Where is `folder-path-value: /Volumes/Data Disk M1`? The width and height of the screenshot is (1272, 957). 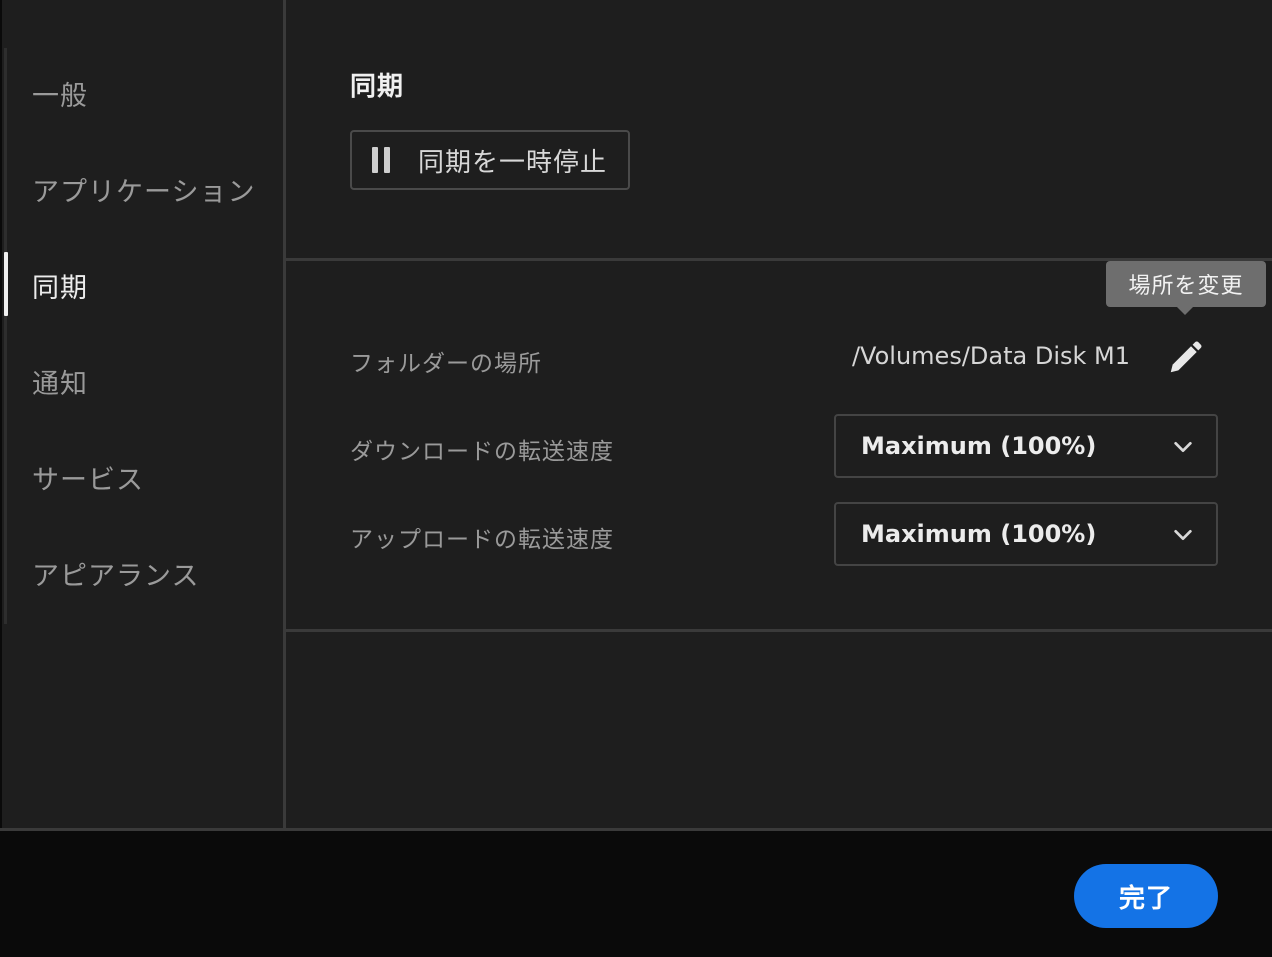
folder-path-value: /Volumes/Data Disk M1 is located at coordinates (990, 356).